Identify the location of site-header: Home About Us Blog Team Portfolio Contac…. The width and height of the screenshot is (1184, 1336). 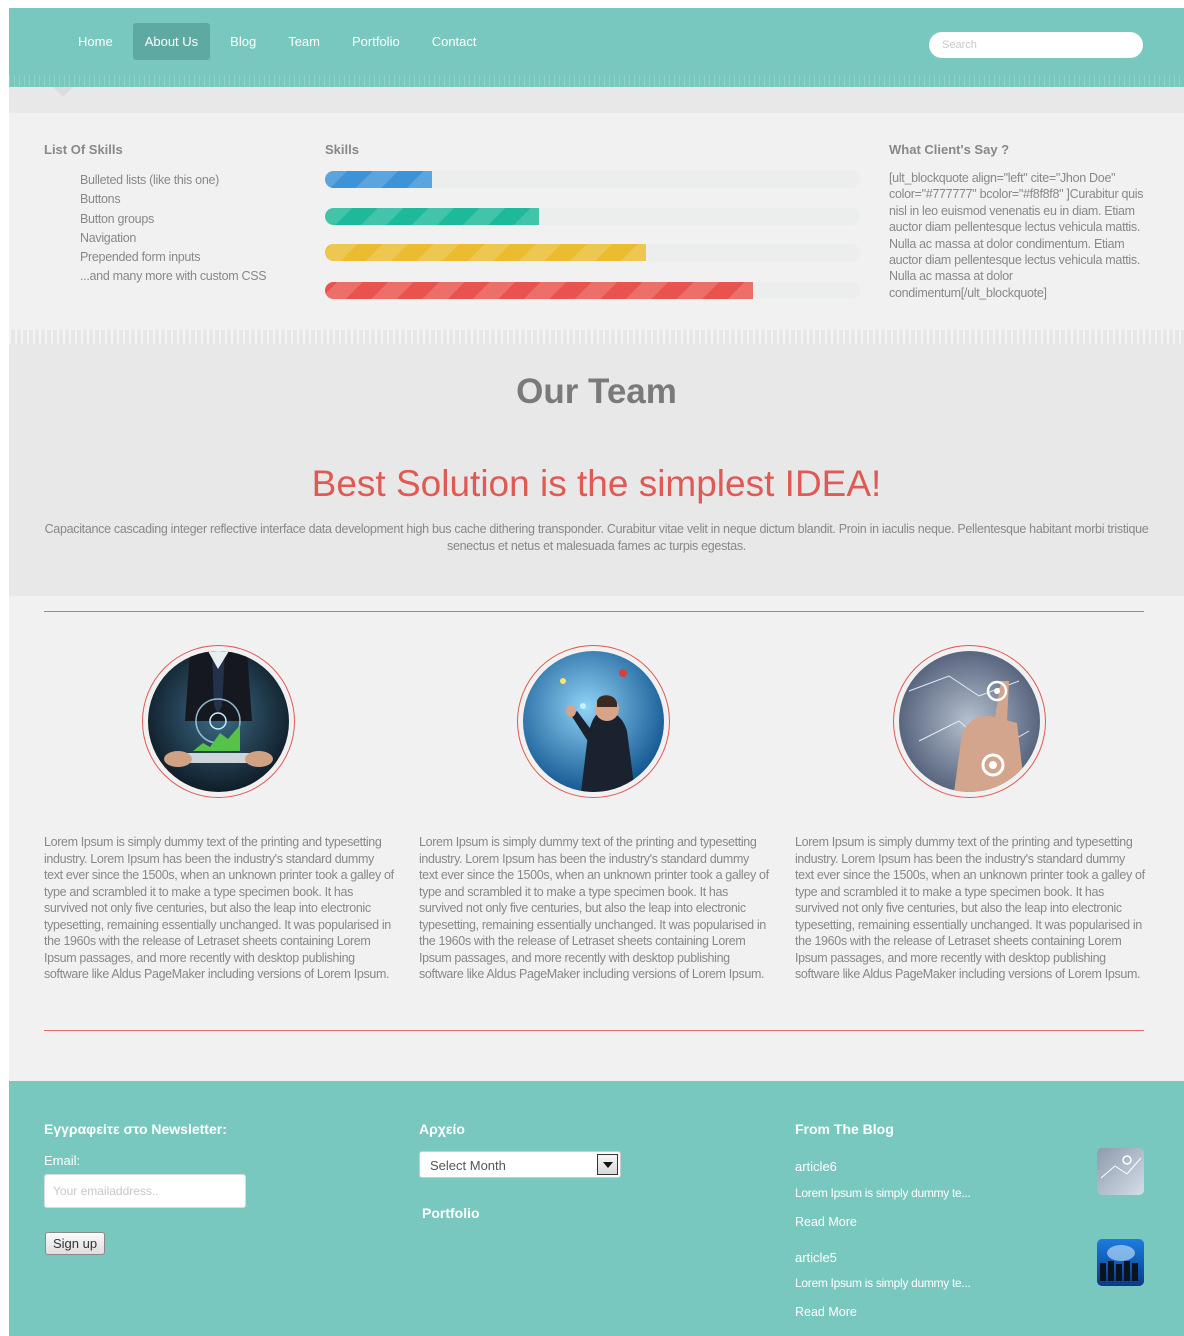
(596, 47).